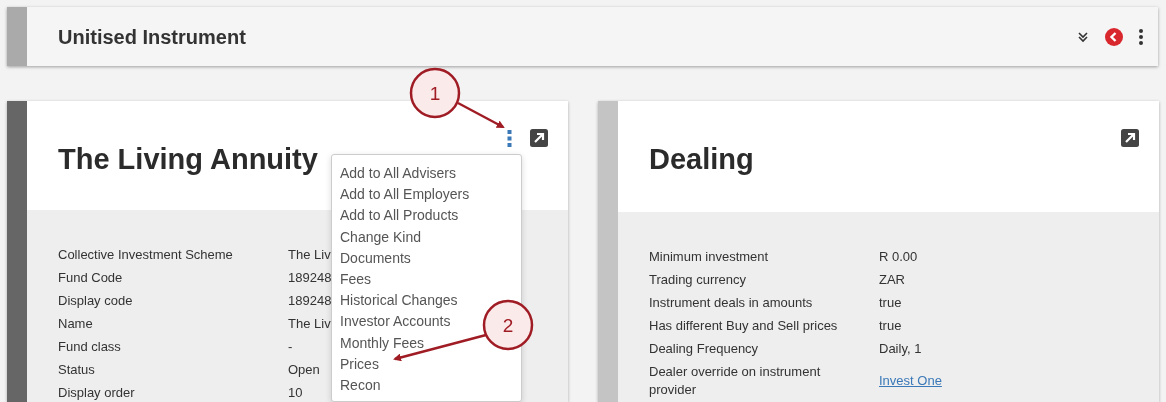  What do you see at coordinates (96, 301) in the screenshot?
I see `field-label: Display code` at bounding box center [96, 301].